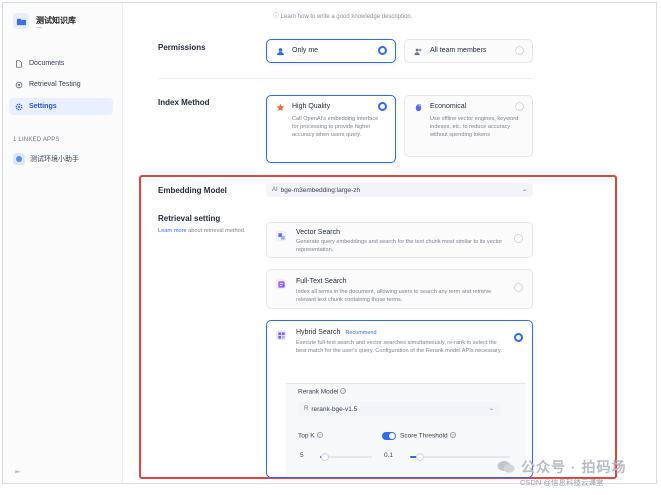 The image size is (661, 495). Describe the element at coordinates (43, 106) in the screenshot. I see `sidebar-item-label: Settings` at that location.